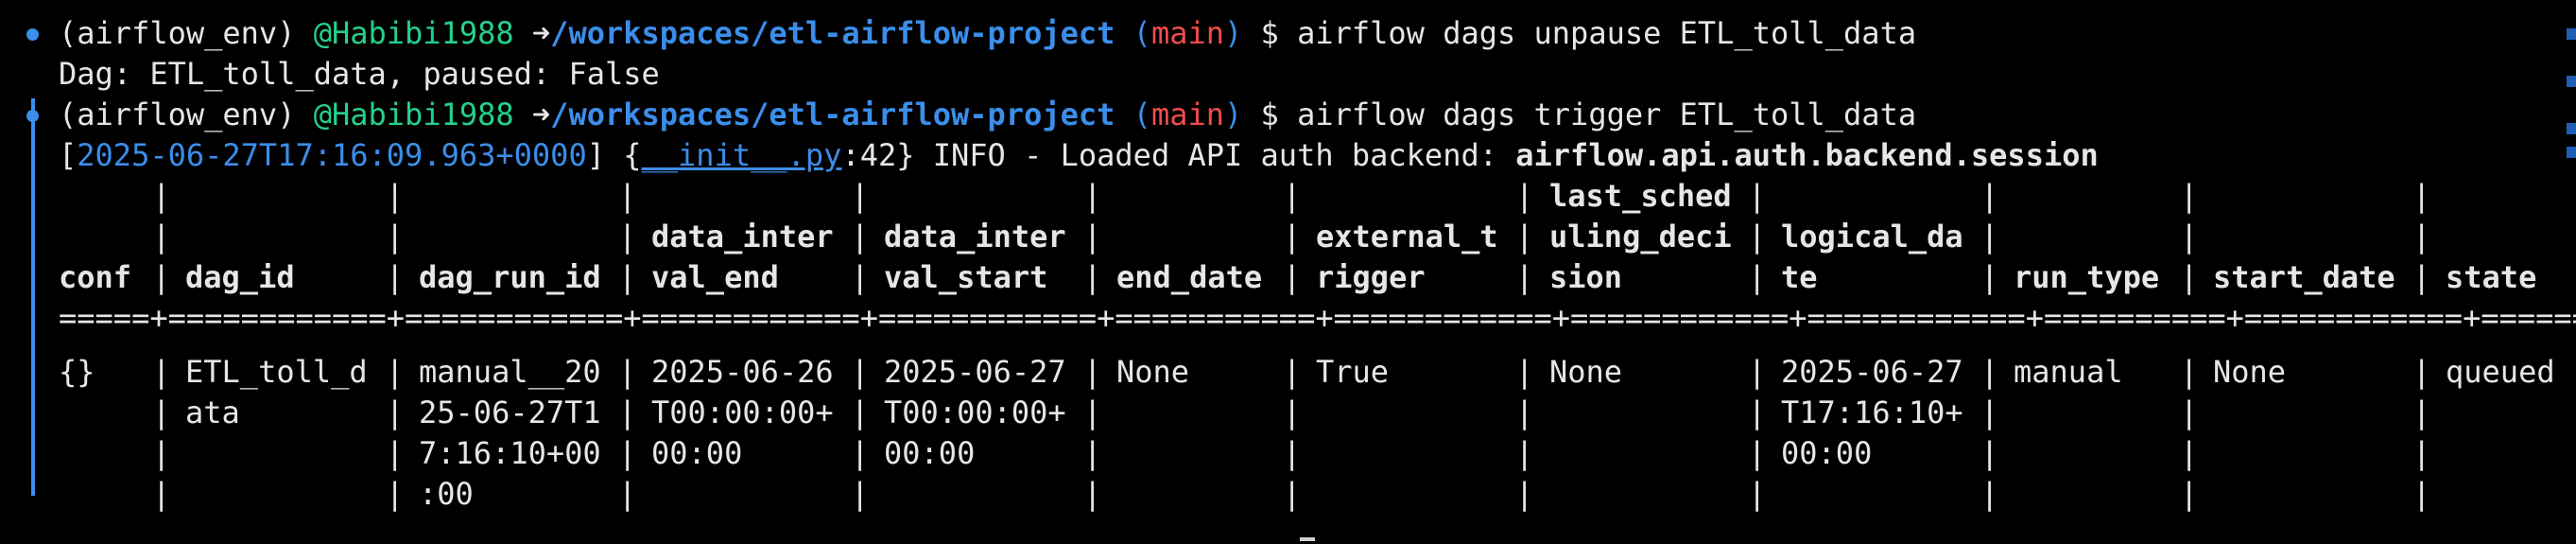 The height and width of the screenshot is (544, 2576). Describe the element at coordinates (832, 114) in the screenshot. I see `prompt-path: /workspaces/etl-airflow-project` at that location.